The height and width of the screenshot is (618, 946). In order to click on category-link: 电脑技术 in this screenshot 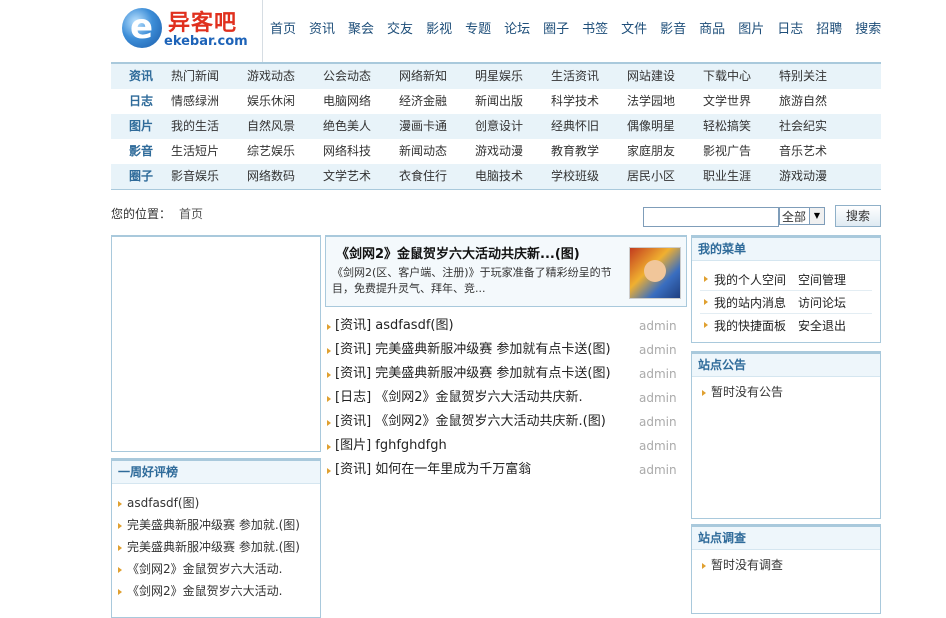, I will do `click(513, 176)`.